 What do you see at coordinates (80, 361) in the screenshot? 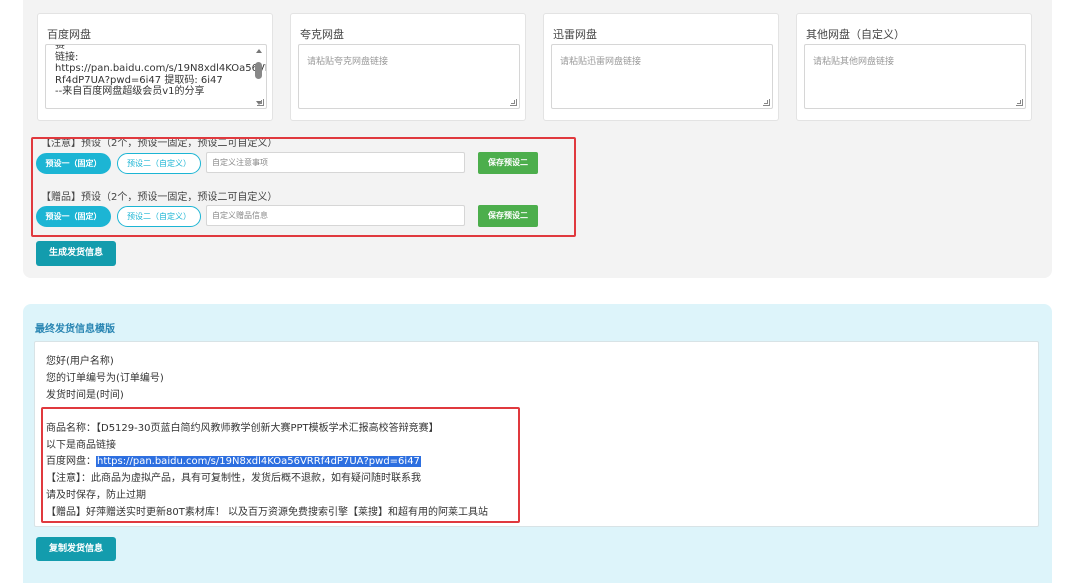
I see `greeting-line: 您好(用户名称)` at bounding box center [80, 361].